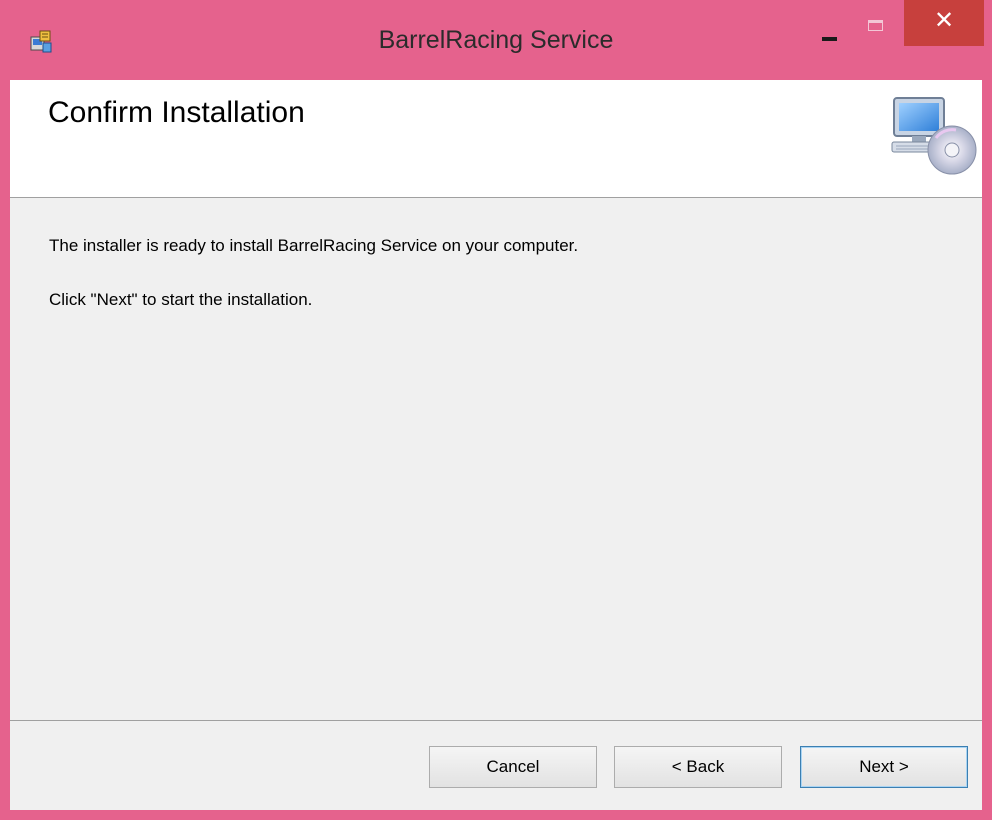 The image size is (992, 820). I want to click on minimize-button, so click(830, 27).